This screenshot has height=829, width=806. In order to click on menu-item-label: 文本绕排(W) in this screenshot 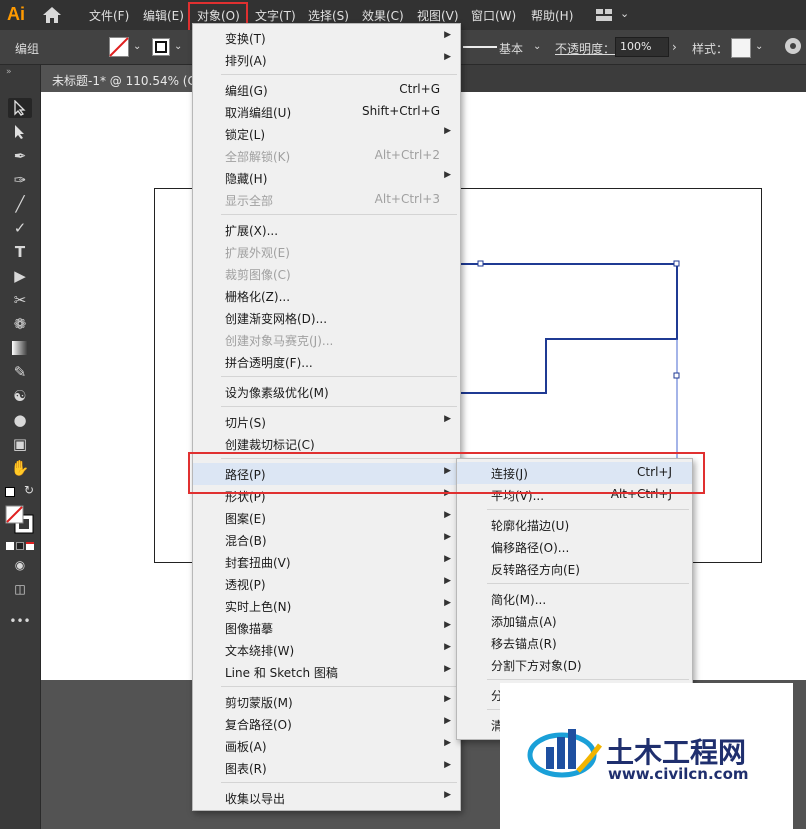, I will do `click(260, 651)`.